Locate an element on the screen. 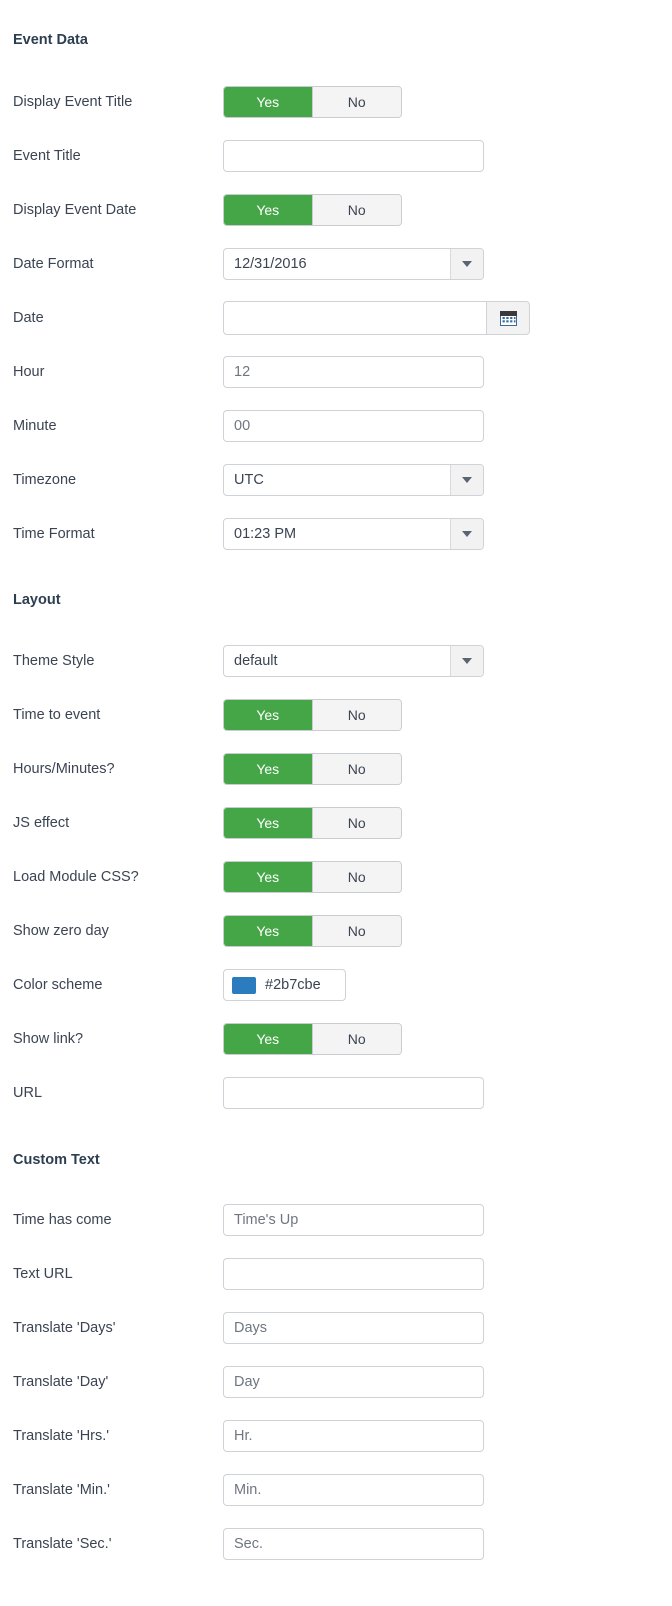 The height and width of the screenshot is (1606, 672). translate-days-input is located at coordinates (353, 1328).